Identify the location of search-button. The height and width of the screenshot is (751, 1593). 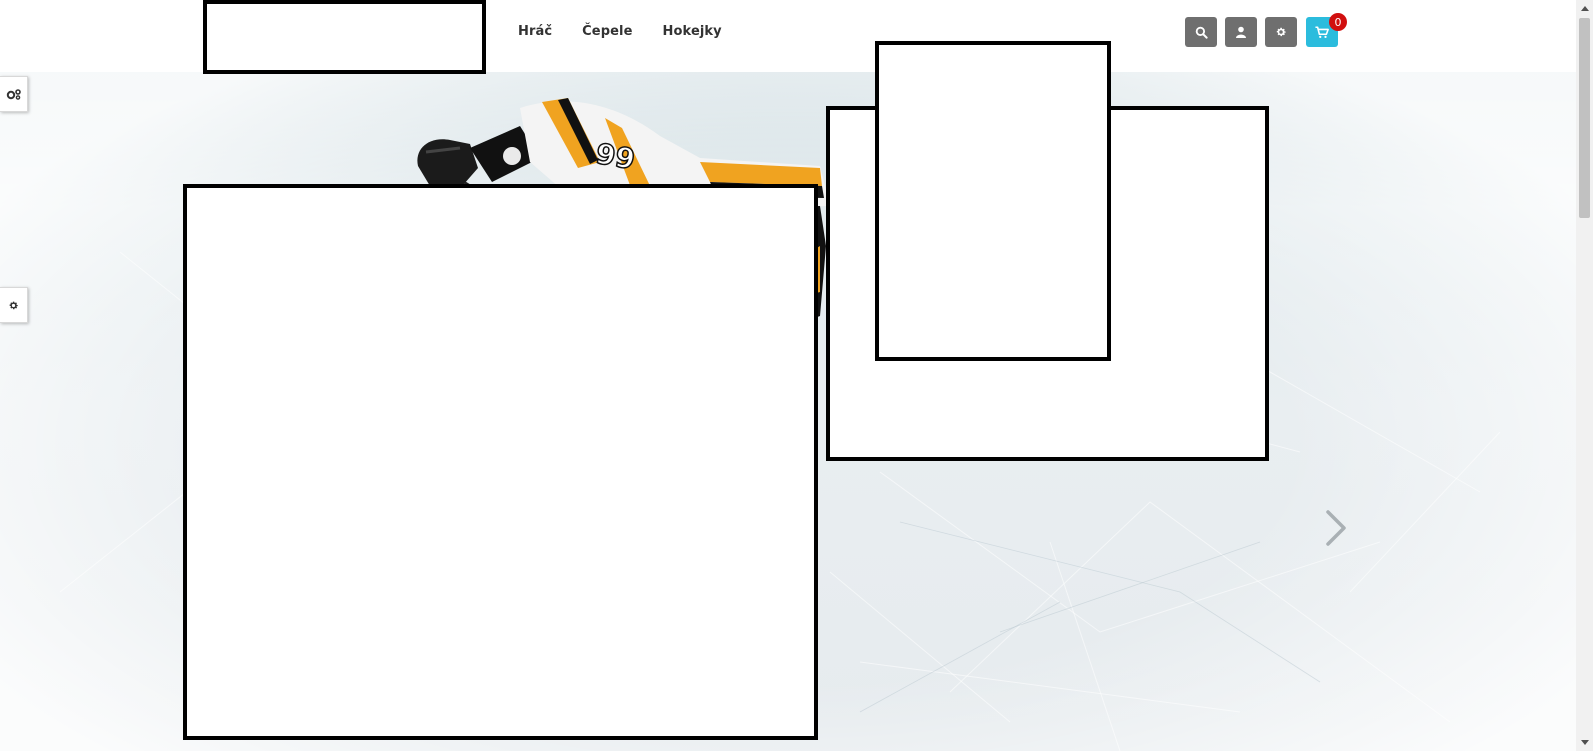
(1201, 32).